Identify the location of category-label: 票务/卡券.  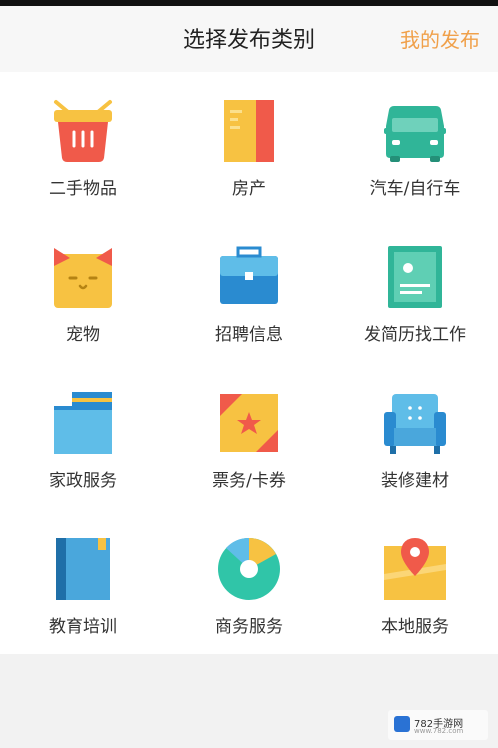
(249, 481).